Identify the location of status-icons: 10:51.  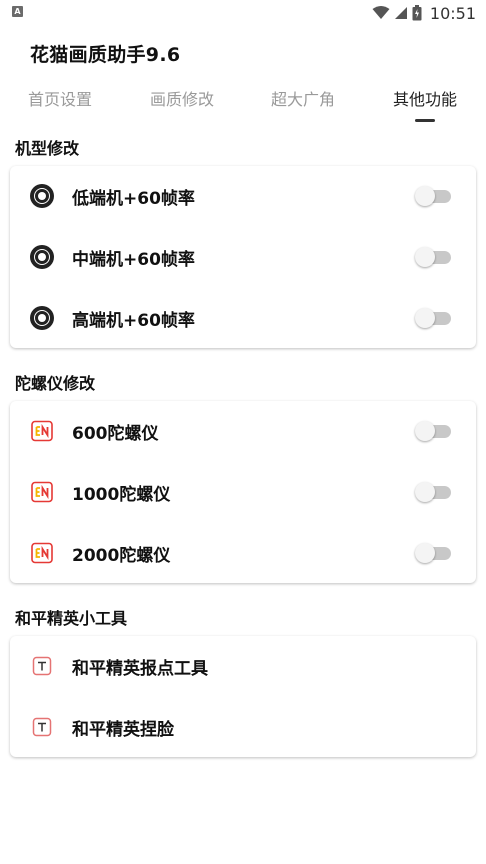
(424, 13).